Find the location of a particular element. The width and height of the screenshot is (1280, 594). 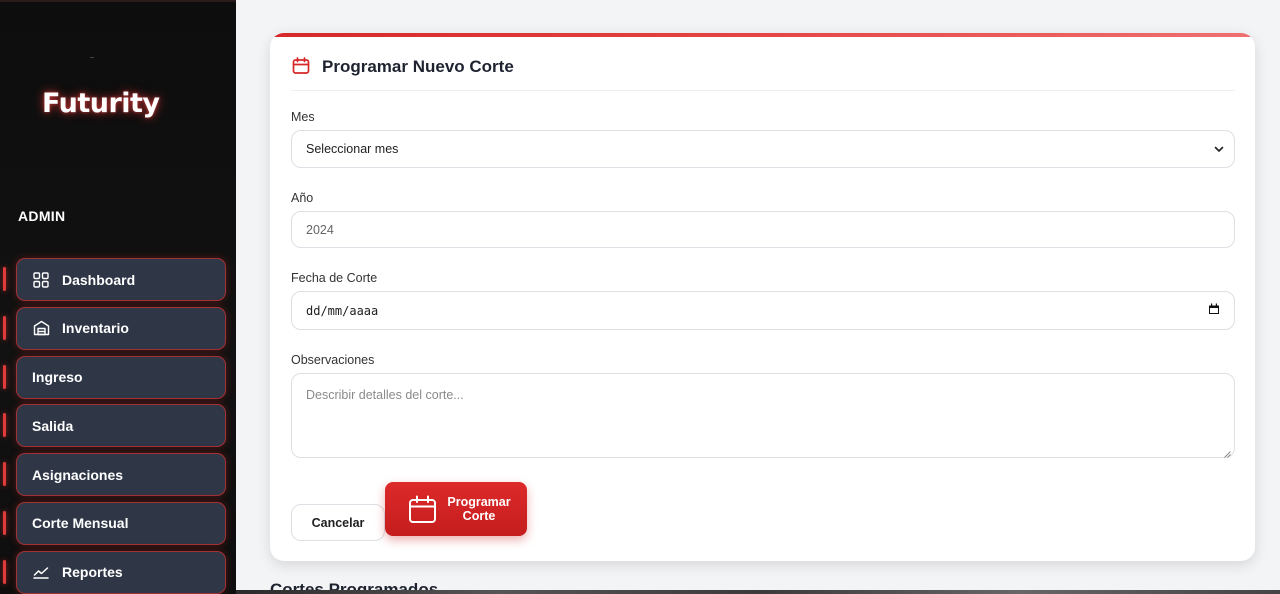

salida-button: Salida is located at coordinates (121, 426).